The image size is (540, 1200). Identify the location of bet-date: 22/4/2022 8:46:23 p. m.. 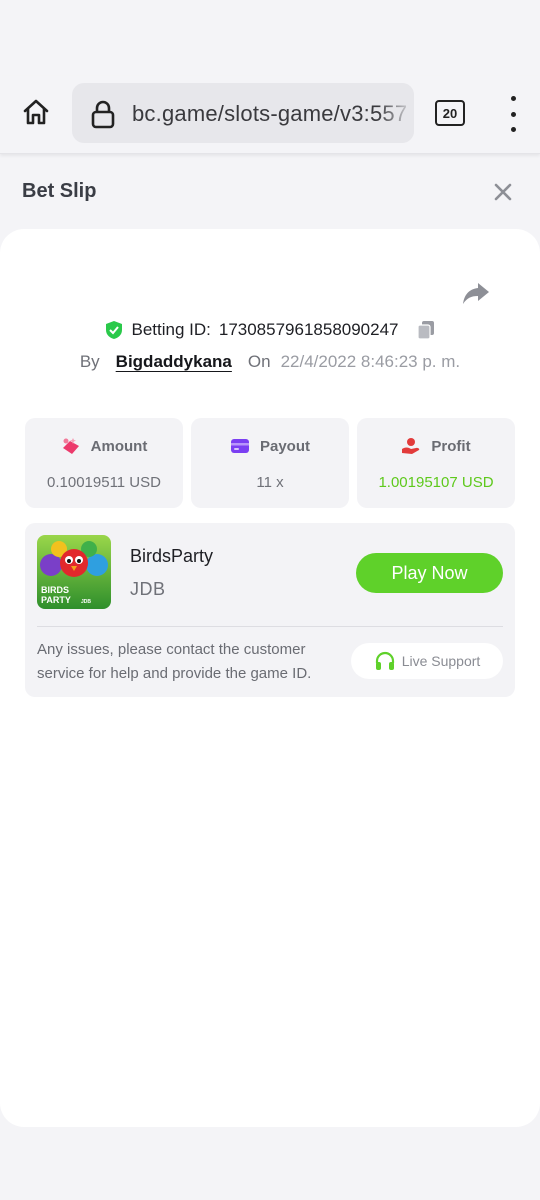
(370, 361).